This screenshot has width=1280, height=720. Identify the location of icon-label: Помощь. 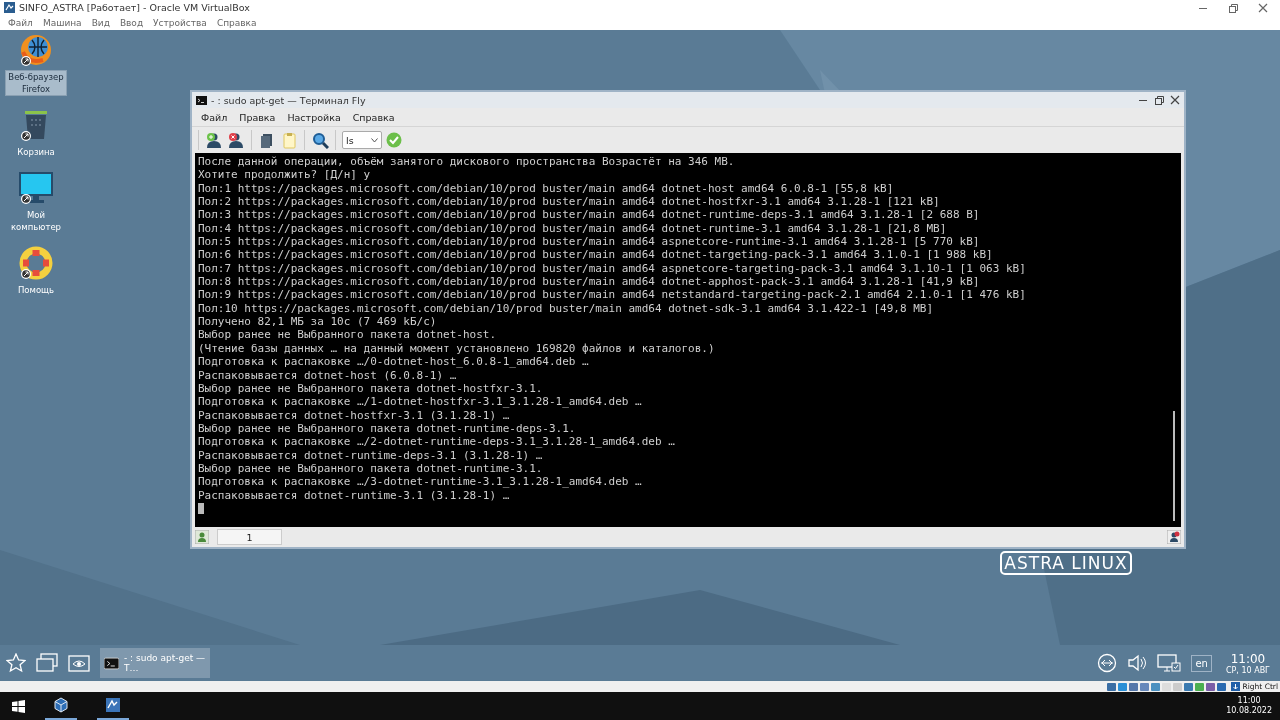
(36, 290).